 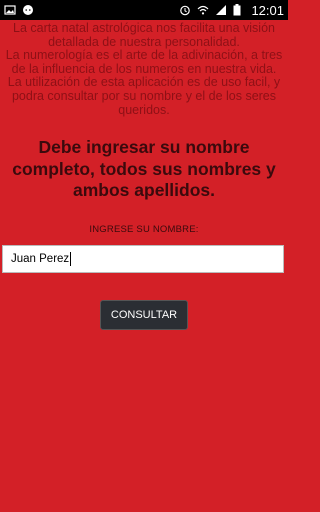 What do you see at coordinates (267, 10) in the screenshot?
I see `clock: 12:01` at bounding box center [267, 10].